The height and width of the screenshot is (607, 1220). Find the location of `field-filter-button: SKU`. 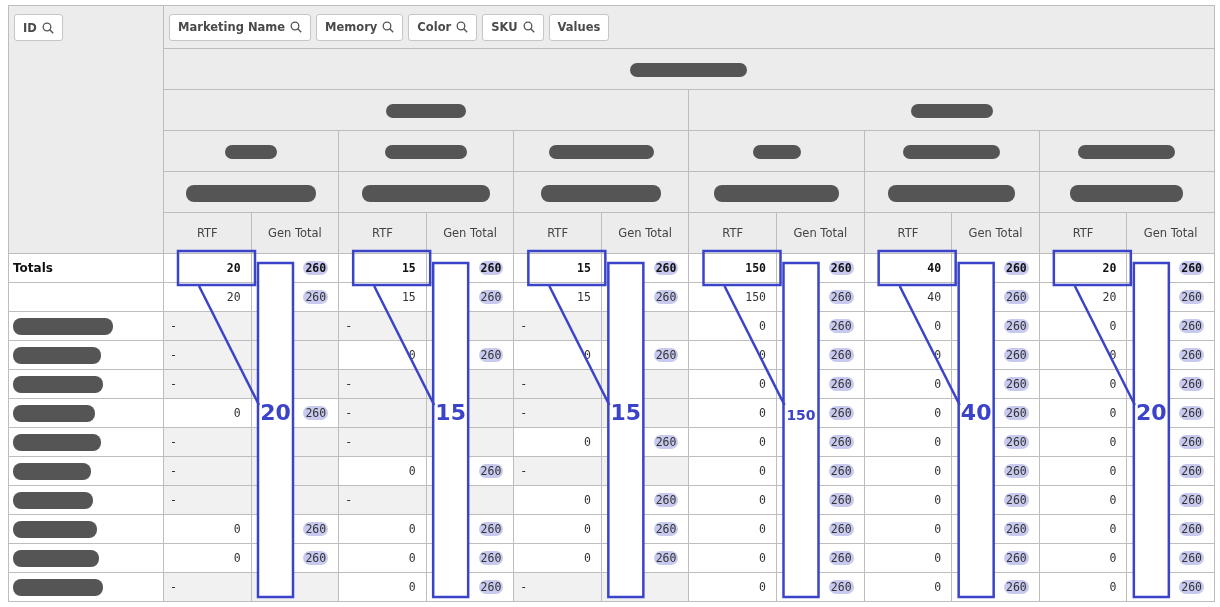

field-filter-button: SKU is located at coordinates (513, 27).